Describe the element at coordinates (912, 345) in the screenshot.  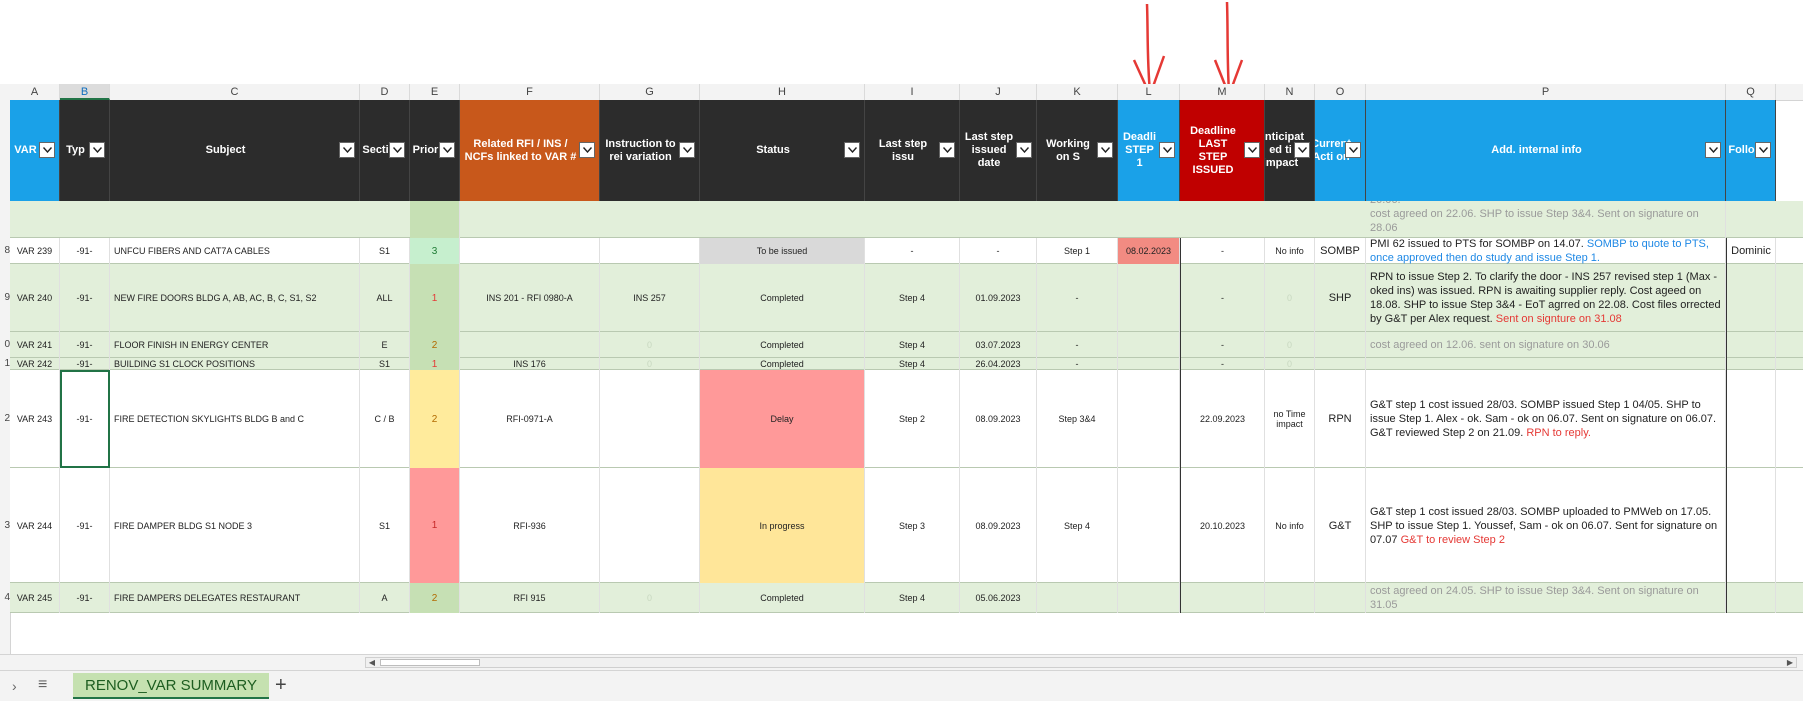
I see `cell-i: Step 4` at that location.